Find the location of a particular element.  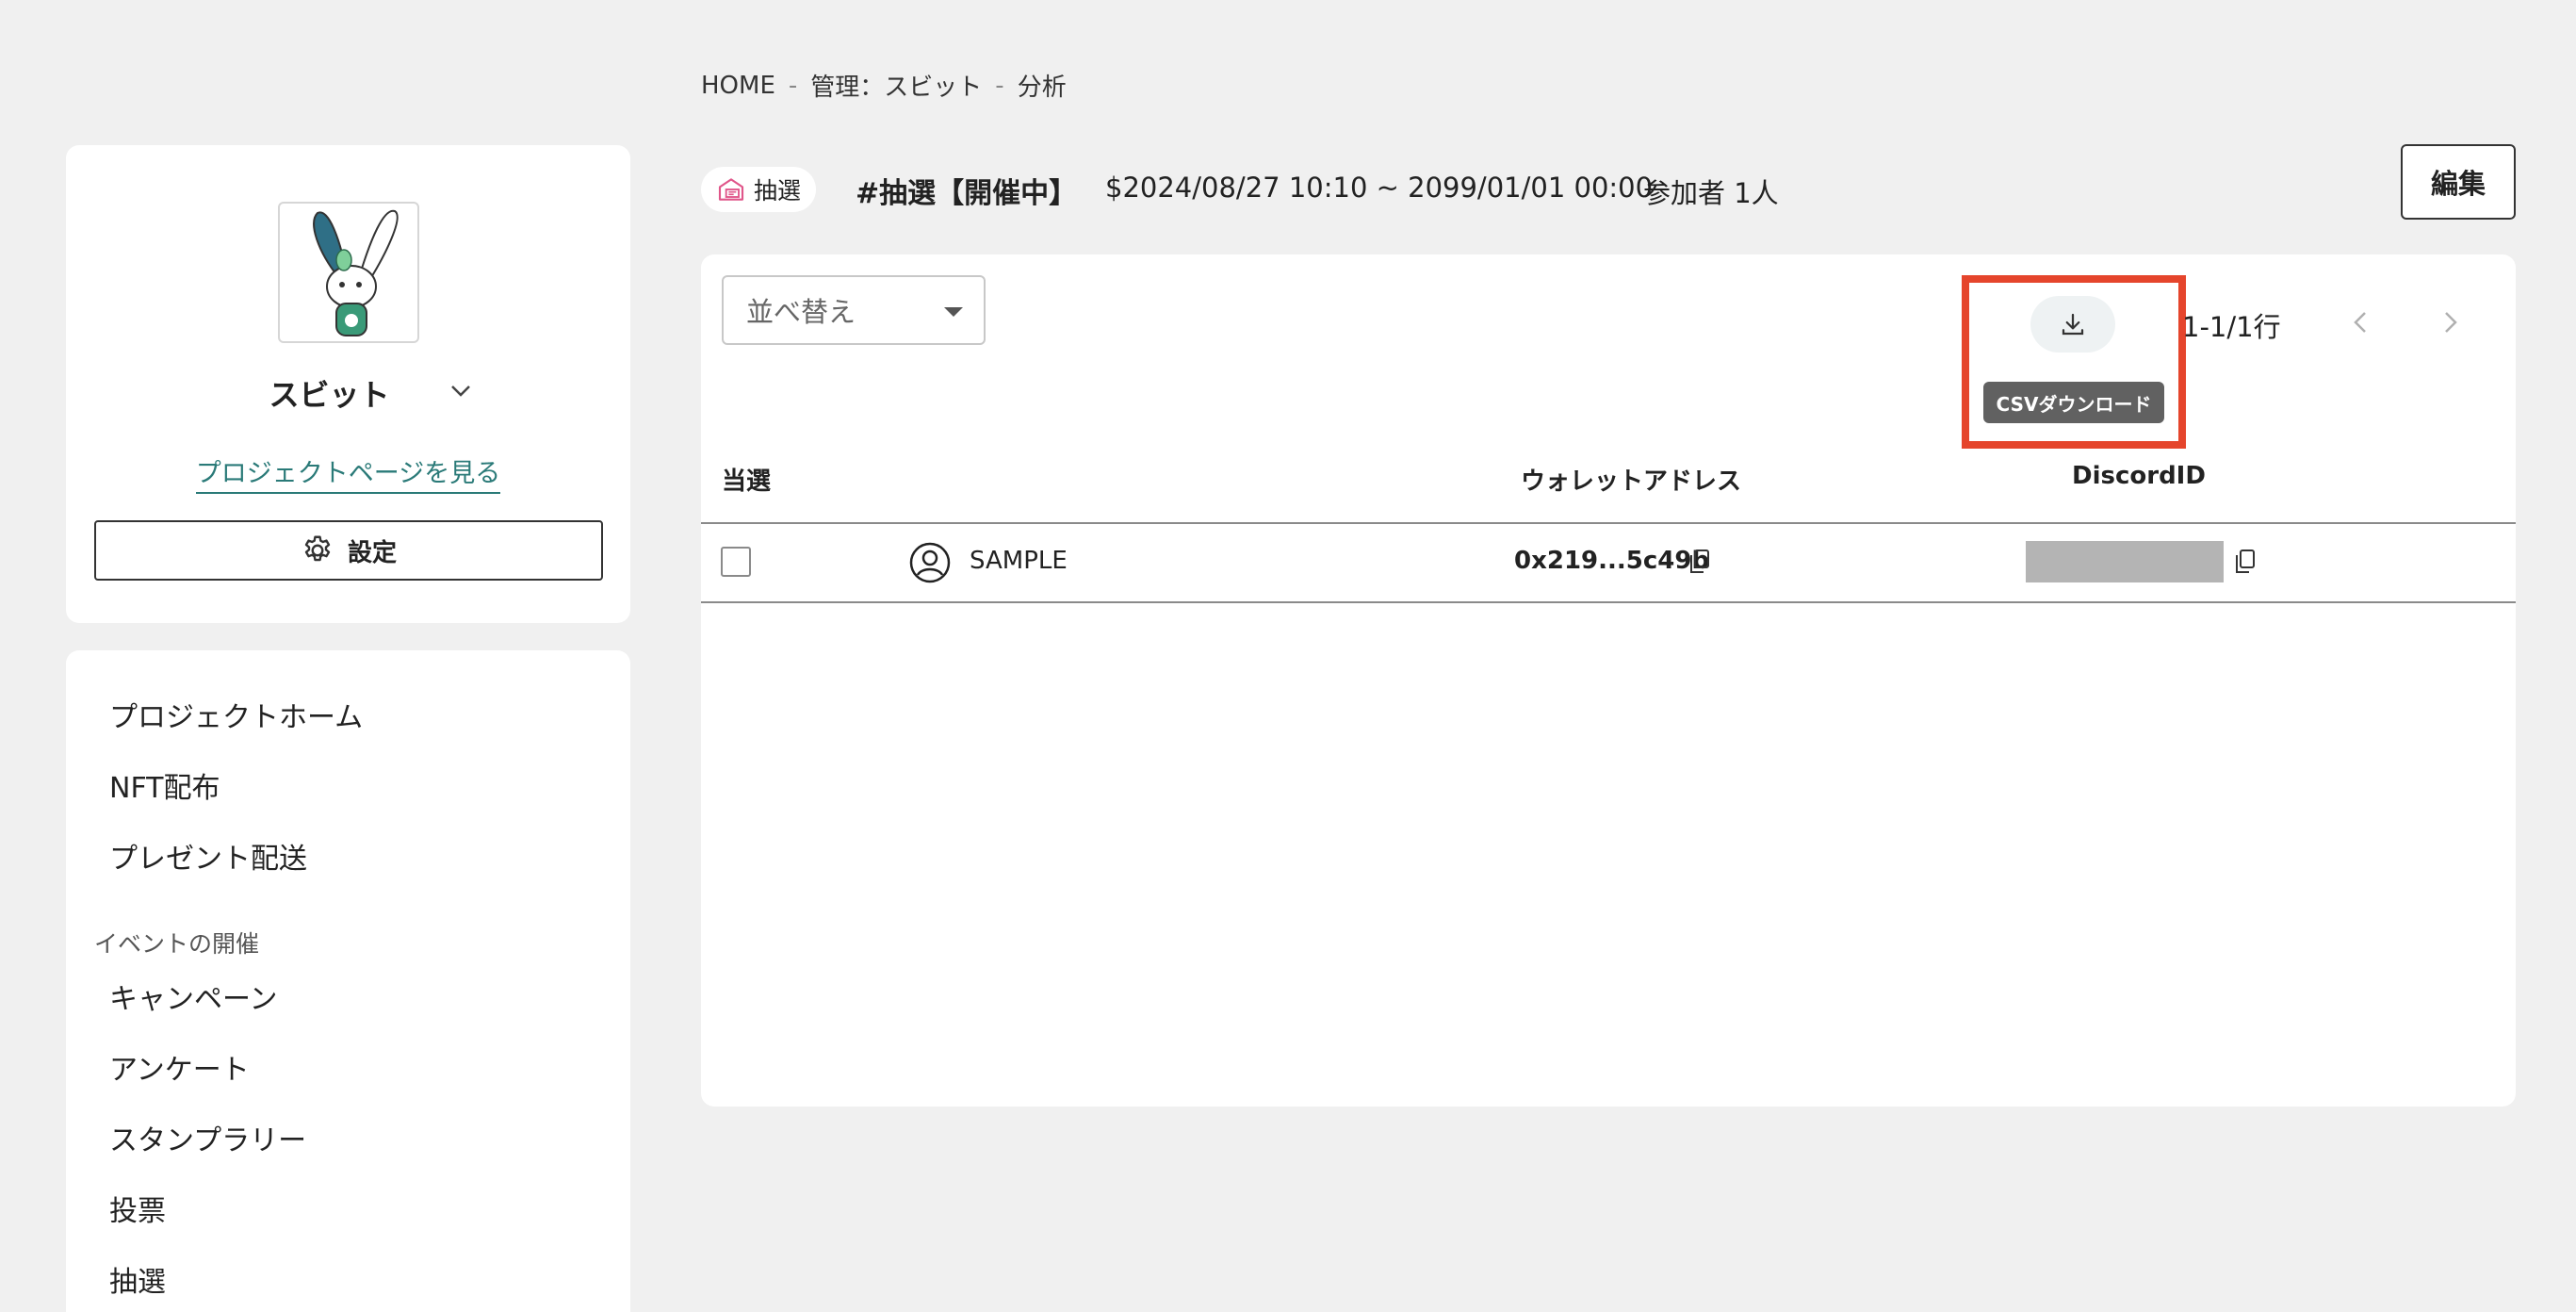

sort-select: 並べ替え is located at coordinates (854, 310).